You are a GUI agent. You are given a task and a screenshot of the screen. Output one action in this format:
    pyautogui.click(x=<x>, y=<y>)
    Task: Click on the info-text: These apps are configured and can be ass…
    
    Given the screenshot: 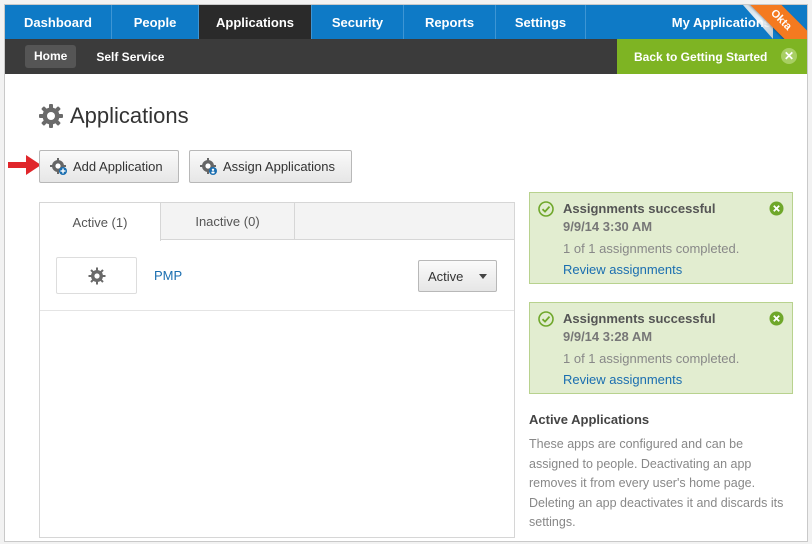 What is the action you would take?
    pyautogui.click(x=656, y=483)
    